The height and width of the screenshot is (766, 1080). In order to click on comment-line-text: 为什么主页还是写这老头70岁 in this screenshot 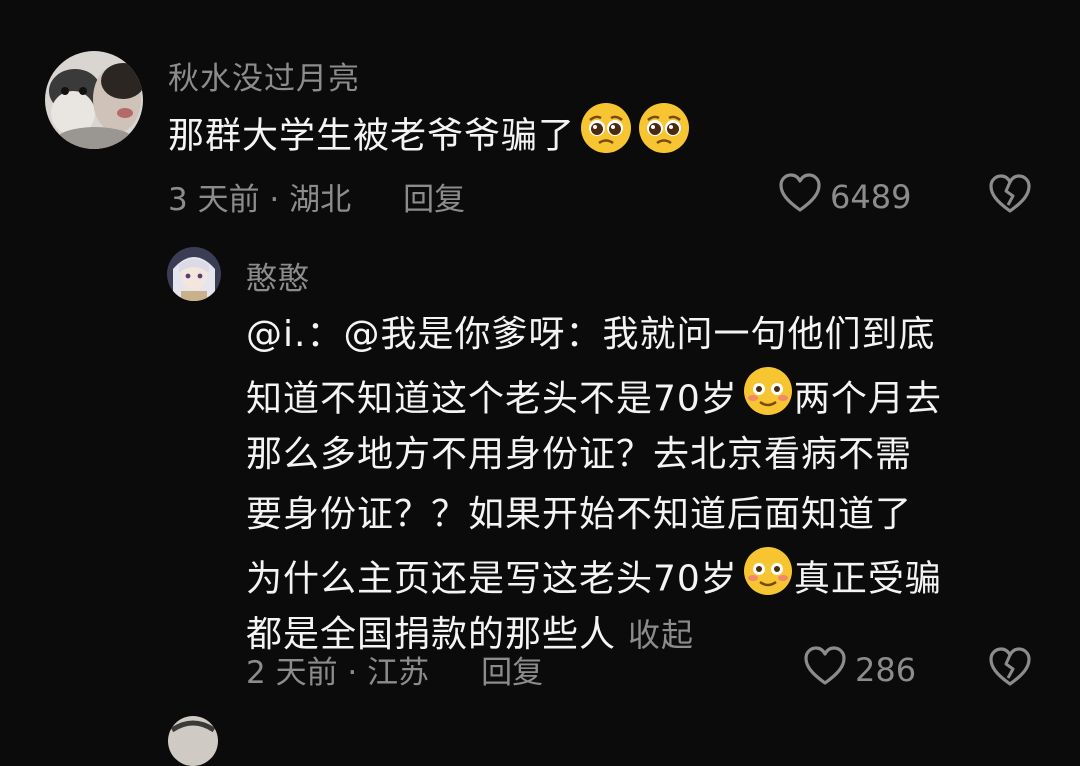, I will do `click(492, 579)`.